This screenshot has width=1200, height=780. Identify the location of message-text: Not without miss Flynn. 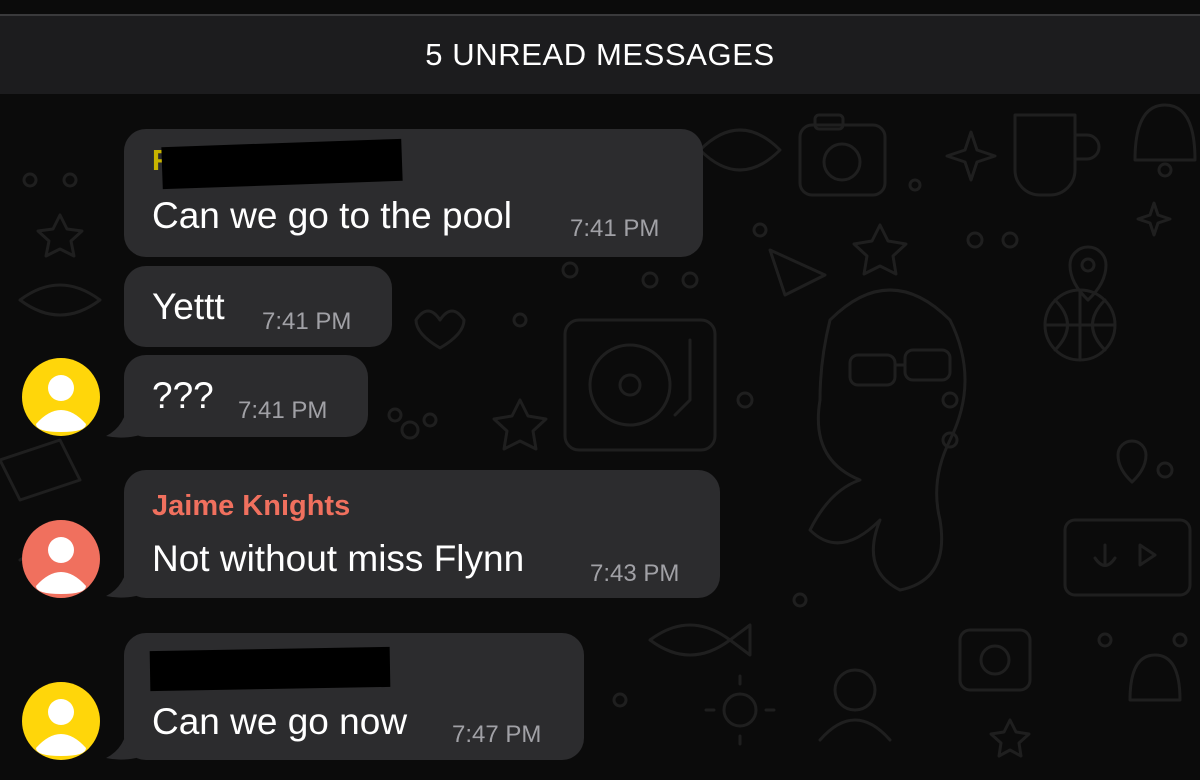
(338, 558).